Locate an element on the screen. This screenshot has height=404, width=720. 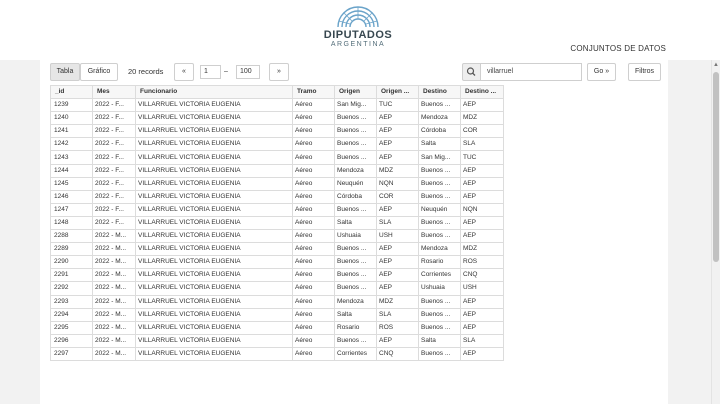
diputados-logo: DIPUTADOS ARGENTINA is located at coordinates (358, 31).